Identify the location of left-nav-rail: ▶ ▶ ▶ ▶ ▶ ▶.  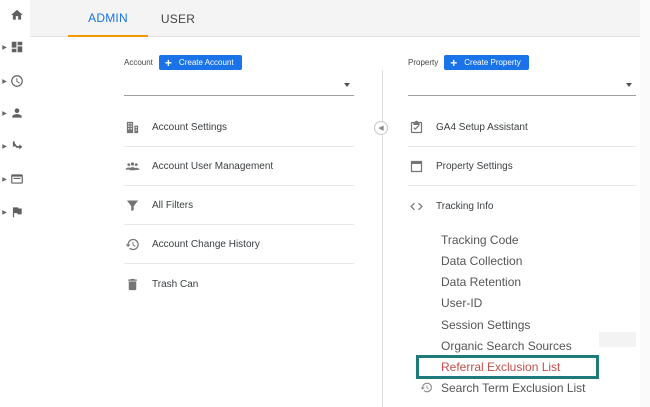
(15, 203).